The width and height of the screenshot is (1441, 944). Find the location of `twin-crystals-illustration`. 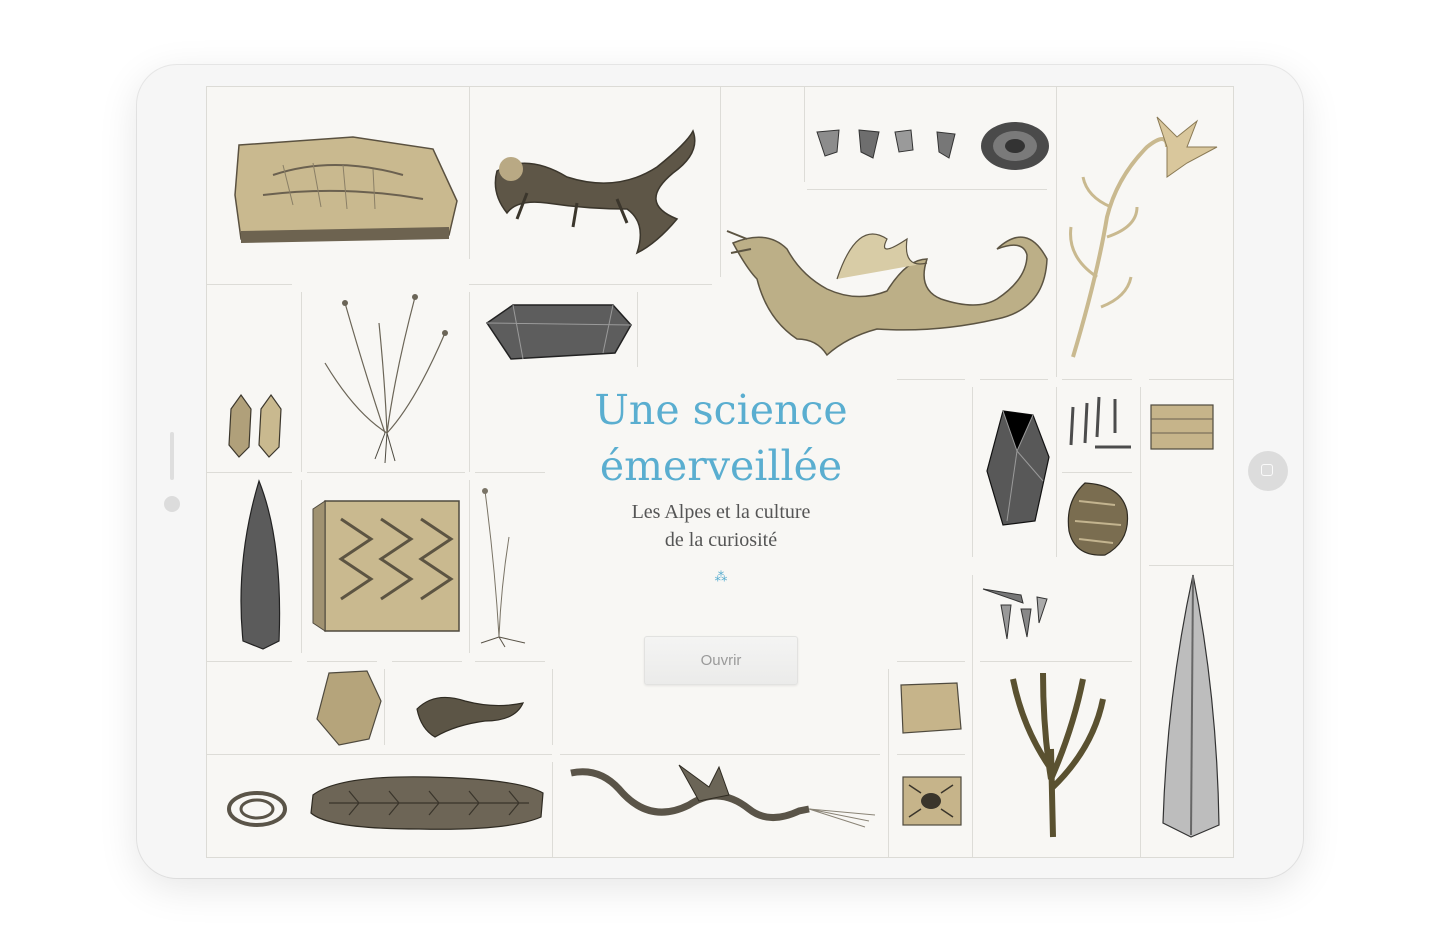

twin-crystals-illustration is located at coordinates (255, 425).